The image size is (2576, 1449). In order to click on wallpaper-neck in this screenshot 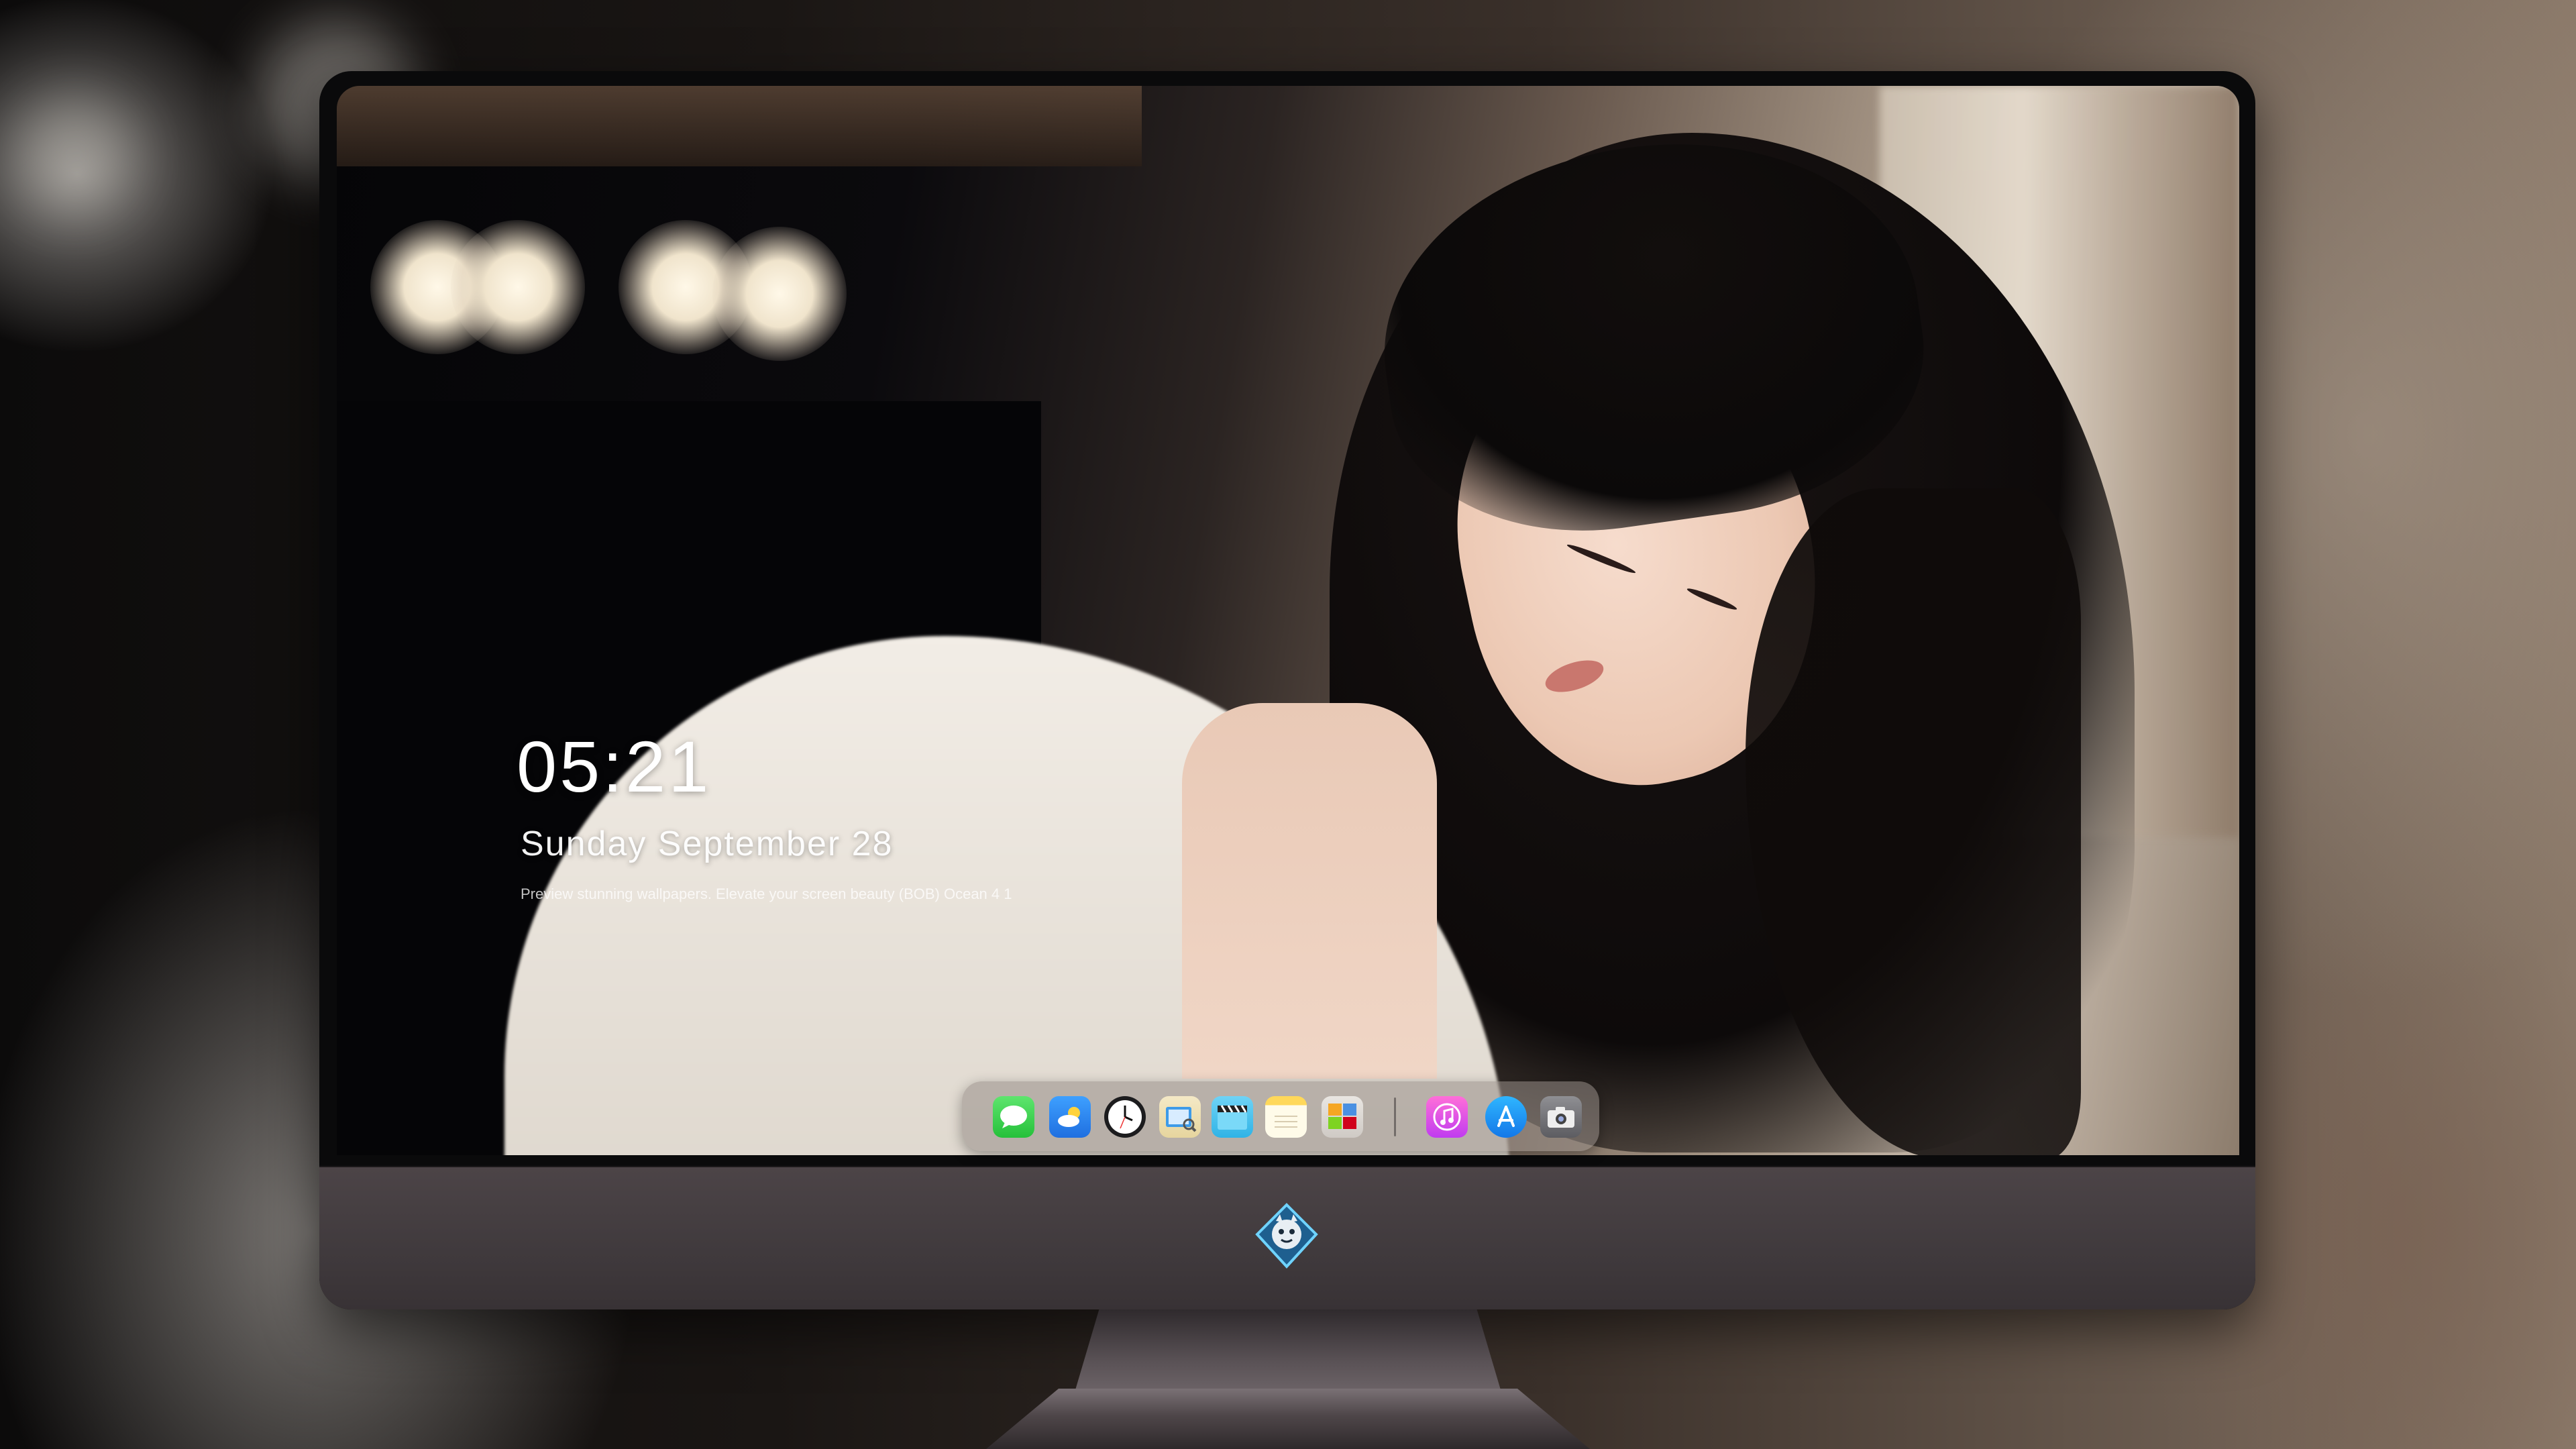, I will do `click(1309, 891)`.